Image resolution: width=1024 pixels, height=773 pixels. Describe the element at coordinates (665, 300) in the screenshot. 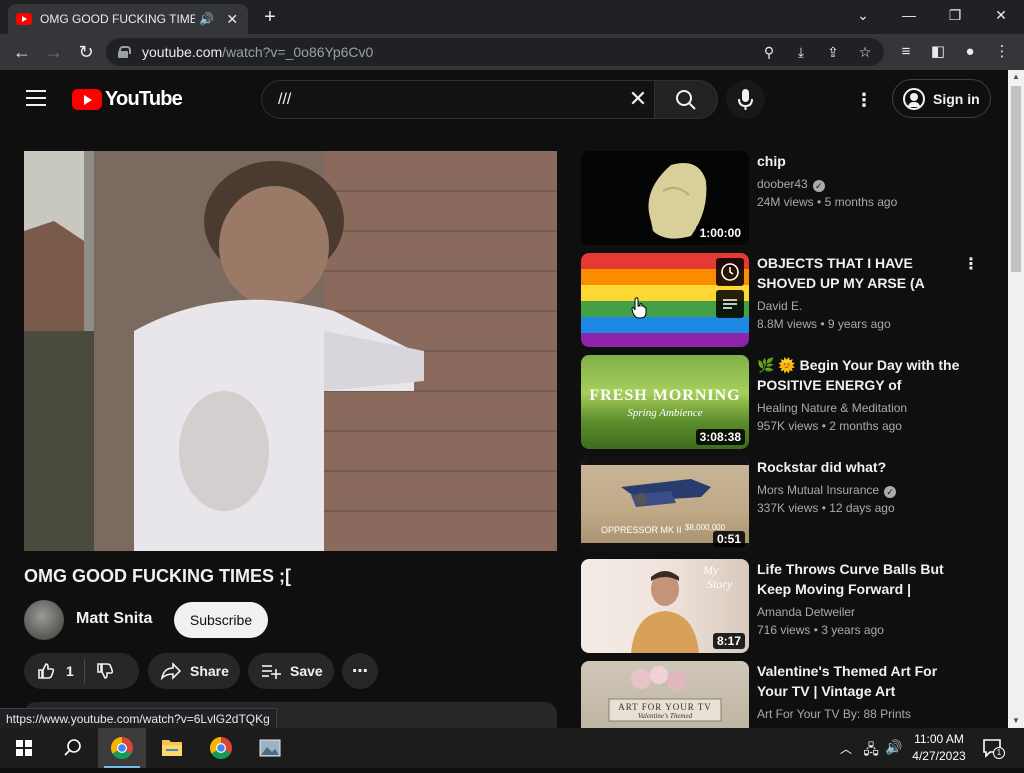

I see `video-thumbnail` at that location.